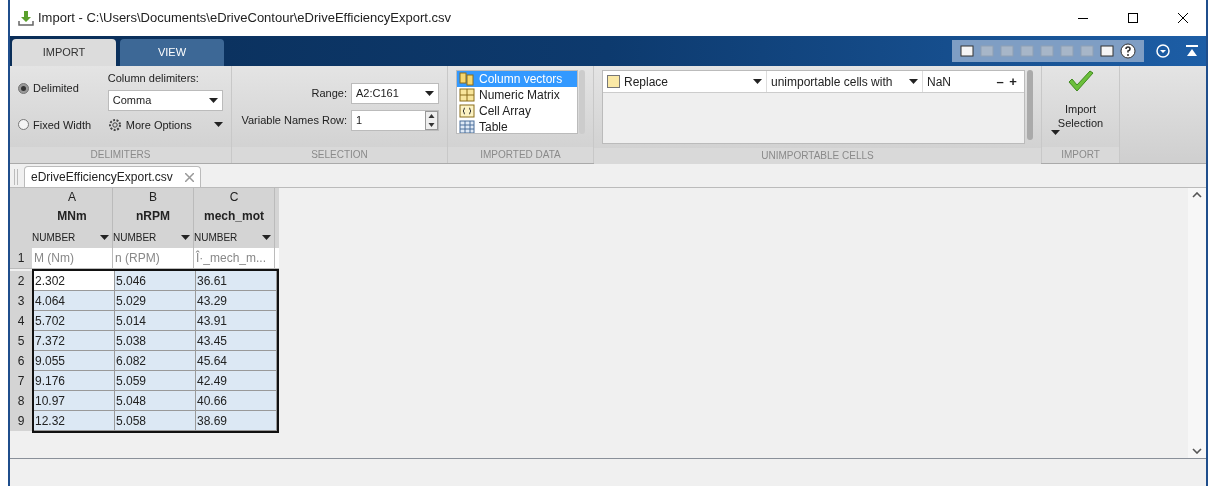 The image size is (1216, 486). I want to click on column-letter: C, so click(234, 197).